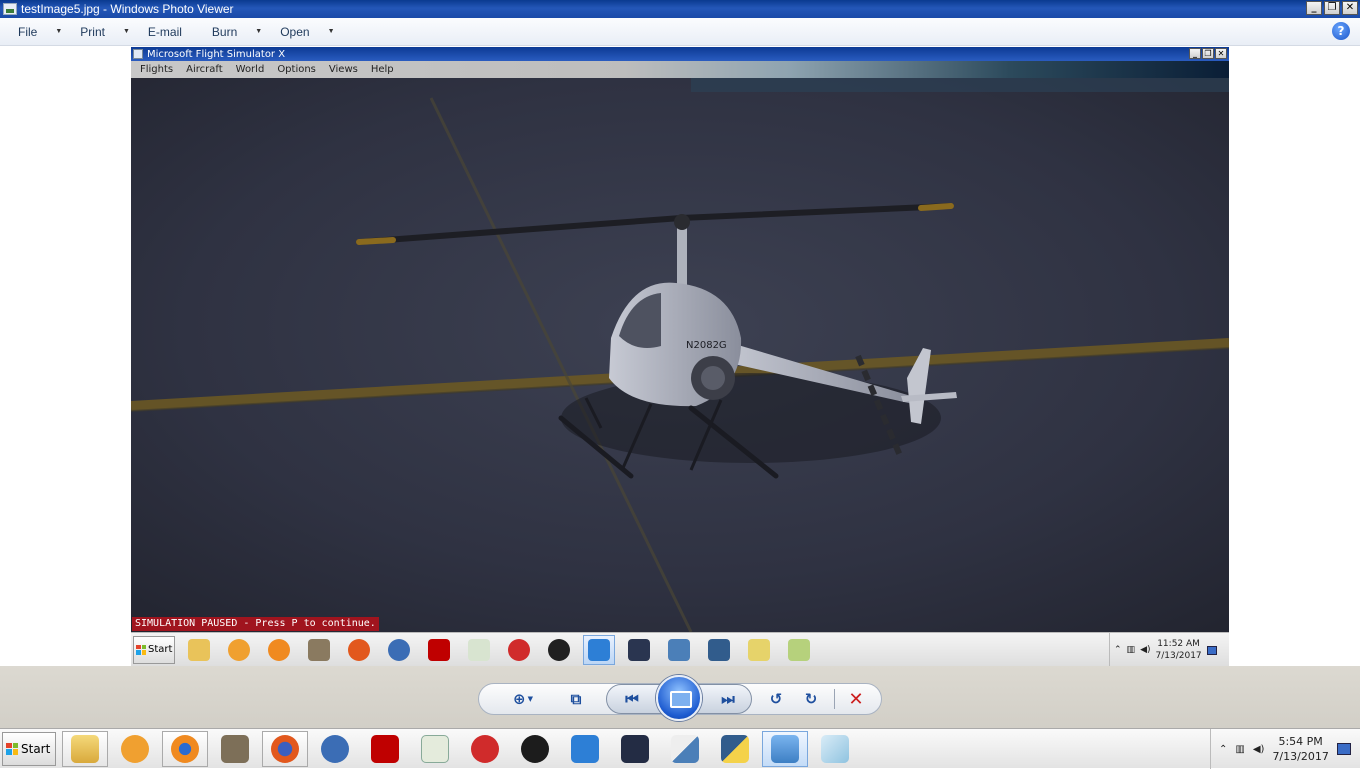  I want to click on taskbar-blender, so click(185, 748).